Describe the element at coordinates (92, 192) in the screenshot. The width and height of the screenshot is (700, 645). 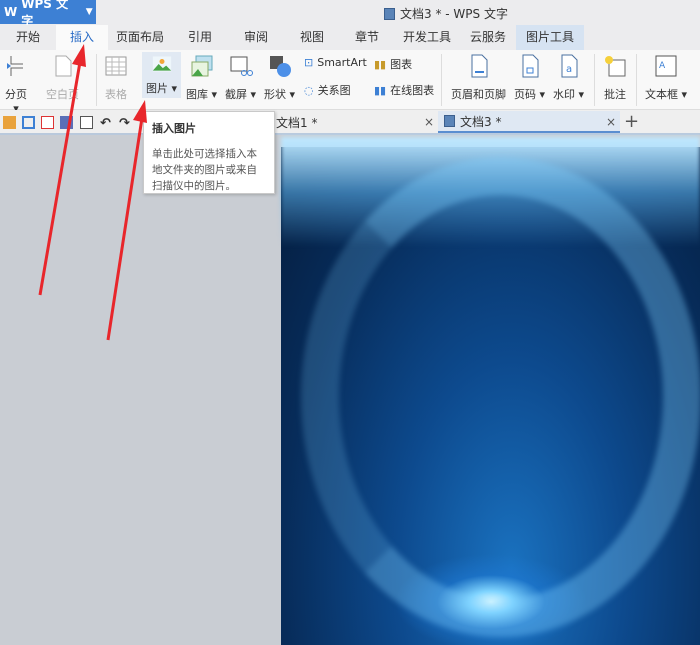
I see `annotation-arrows` at that location.